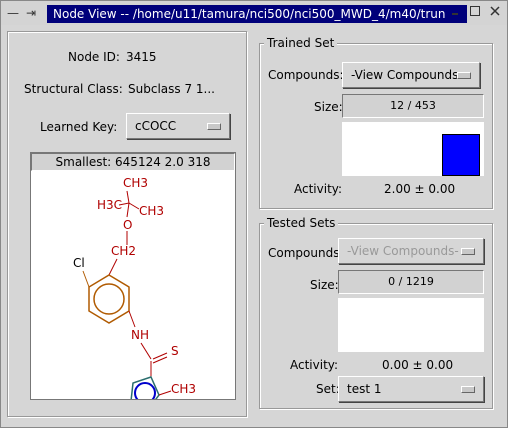  I want to click on trained-activity-value: 2.00 ± 0.00, so click(420, 189).